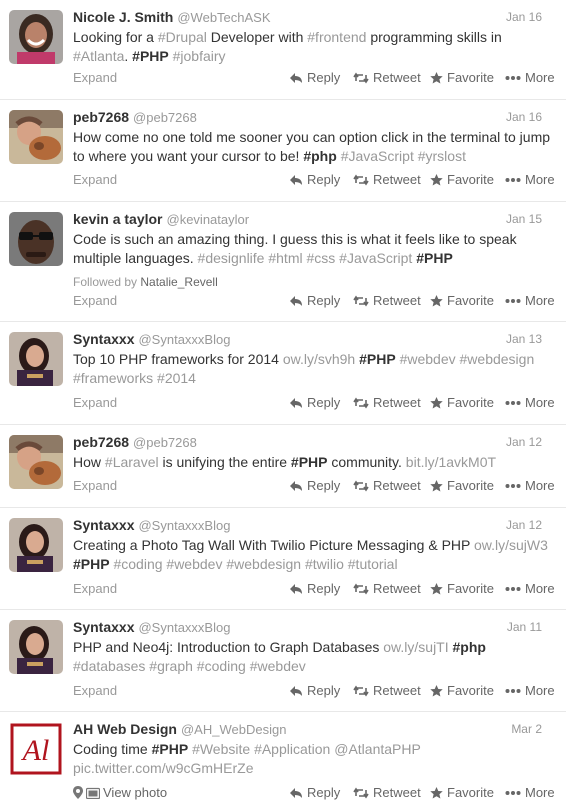 The image size is (566, 811). Describe the element at coordinates (178, 282) in the screenshot. I see `followed-by-user: Natalie_Revell` at that location.